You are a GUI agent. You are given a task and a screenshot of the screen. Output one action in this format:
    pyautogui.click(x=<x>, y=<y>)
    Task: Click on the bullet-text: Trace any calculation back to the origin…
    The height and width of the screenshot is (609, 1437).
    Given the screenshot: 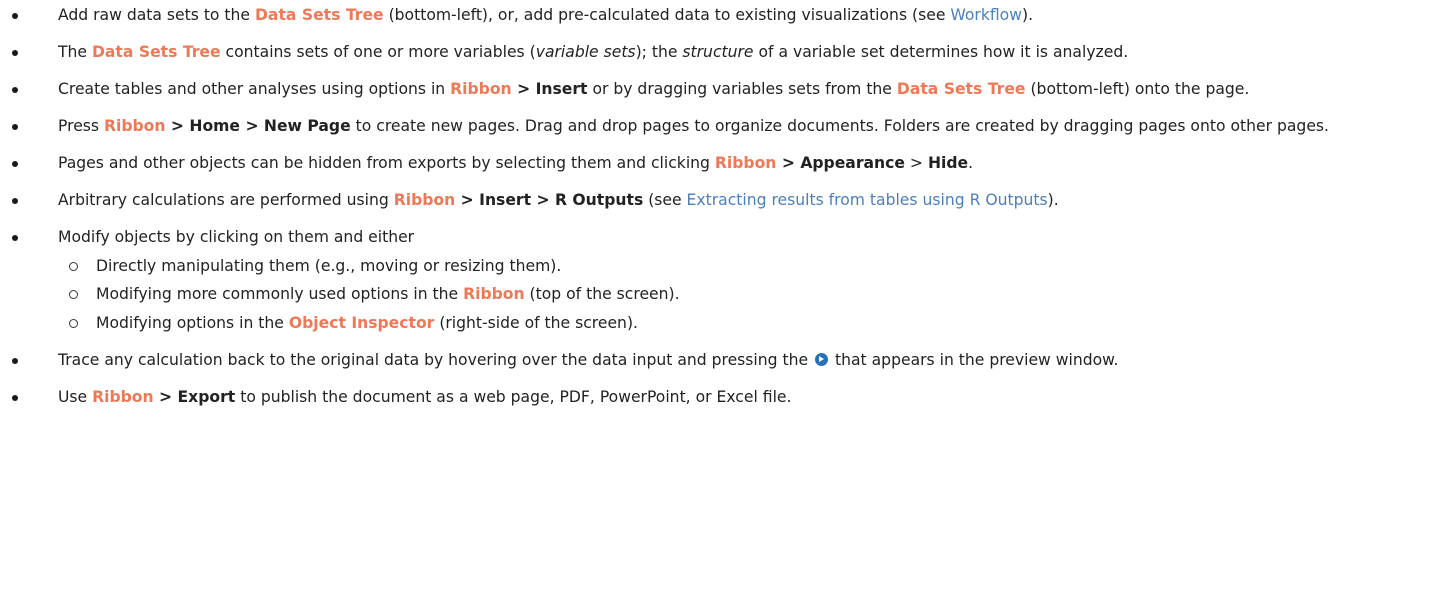 What is the action you would take?
    pyautogui.click(x=588, y=360)
    